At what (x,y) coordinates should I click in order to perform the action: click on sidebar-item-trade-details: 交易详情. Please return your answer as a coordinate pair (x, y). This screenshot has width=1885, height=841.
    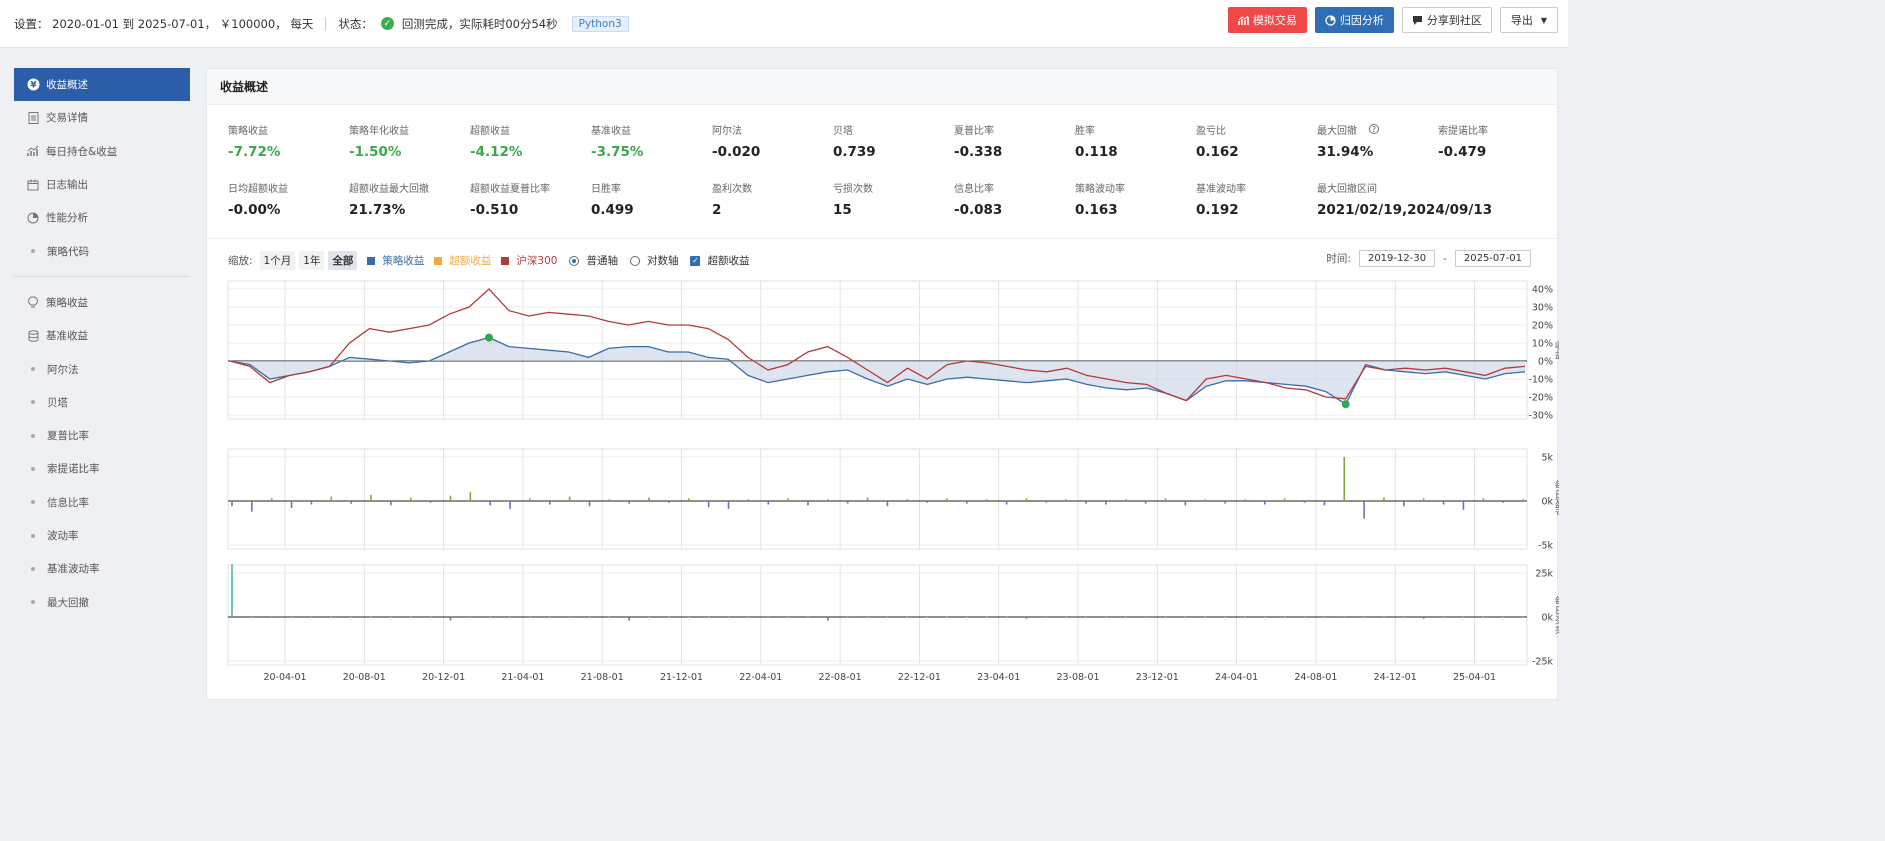
    Looking at the image, I should click on (102, 117).